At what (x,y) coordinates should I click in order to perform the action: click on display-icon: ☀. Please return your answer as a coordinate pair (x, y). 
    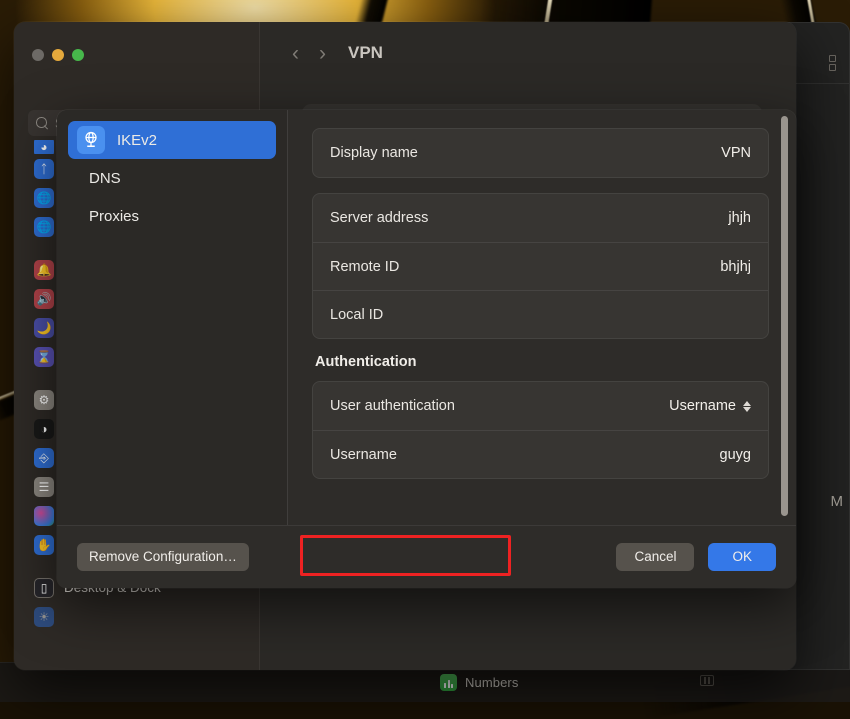
    Looking at the image, I should click on (44, 617).